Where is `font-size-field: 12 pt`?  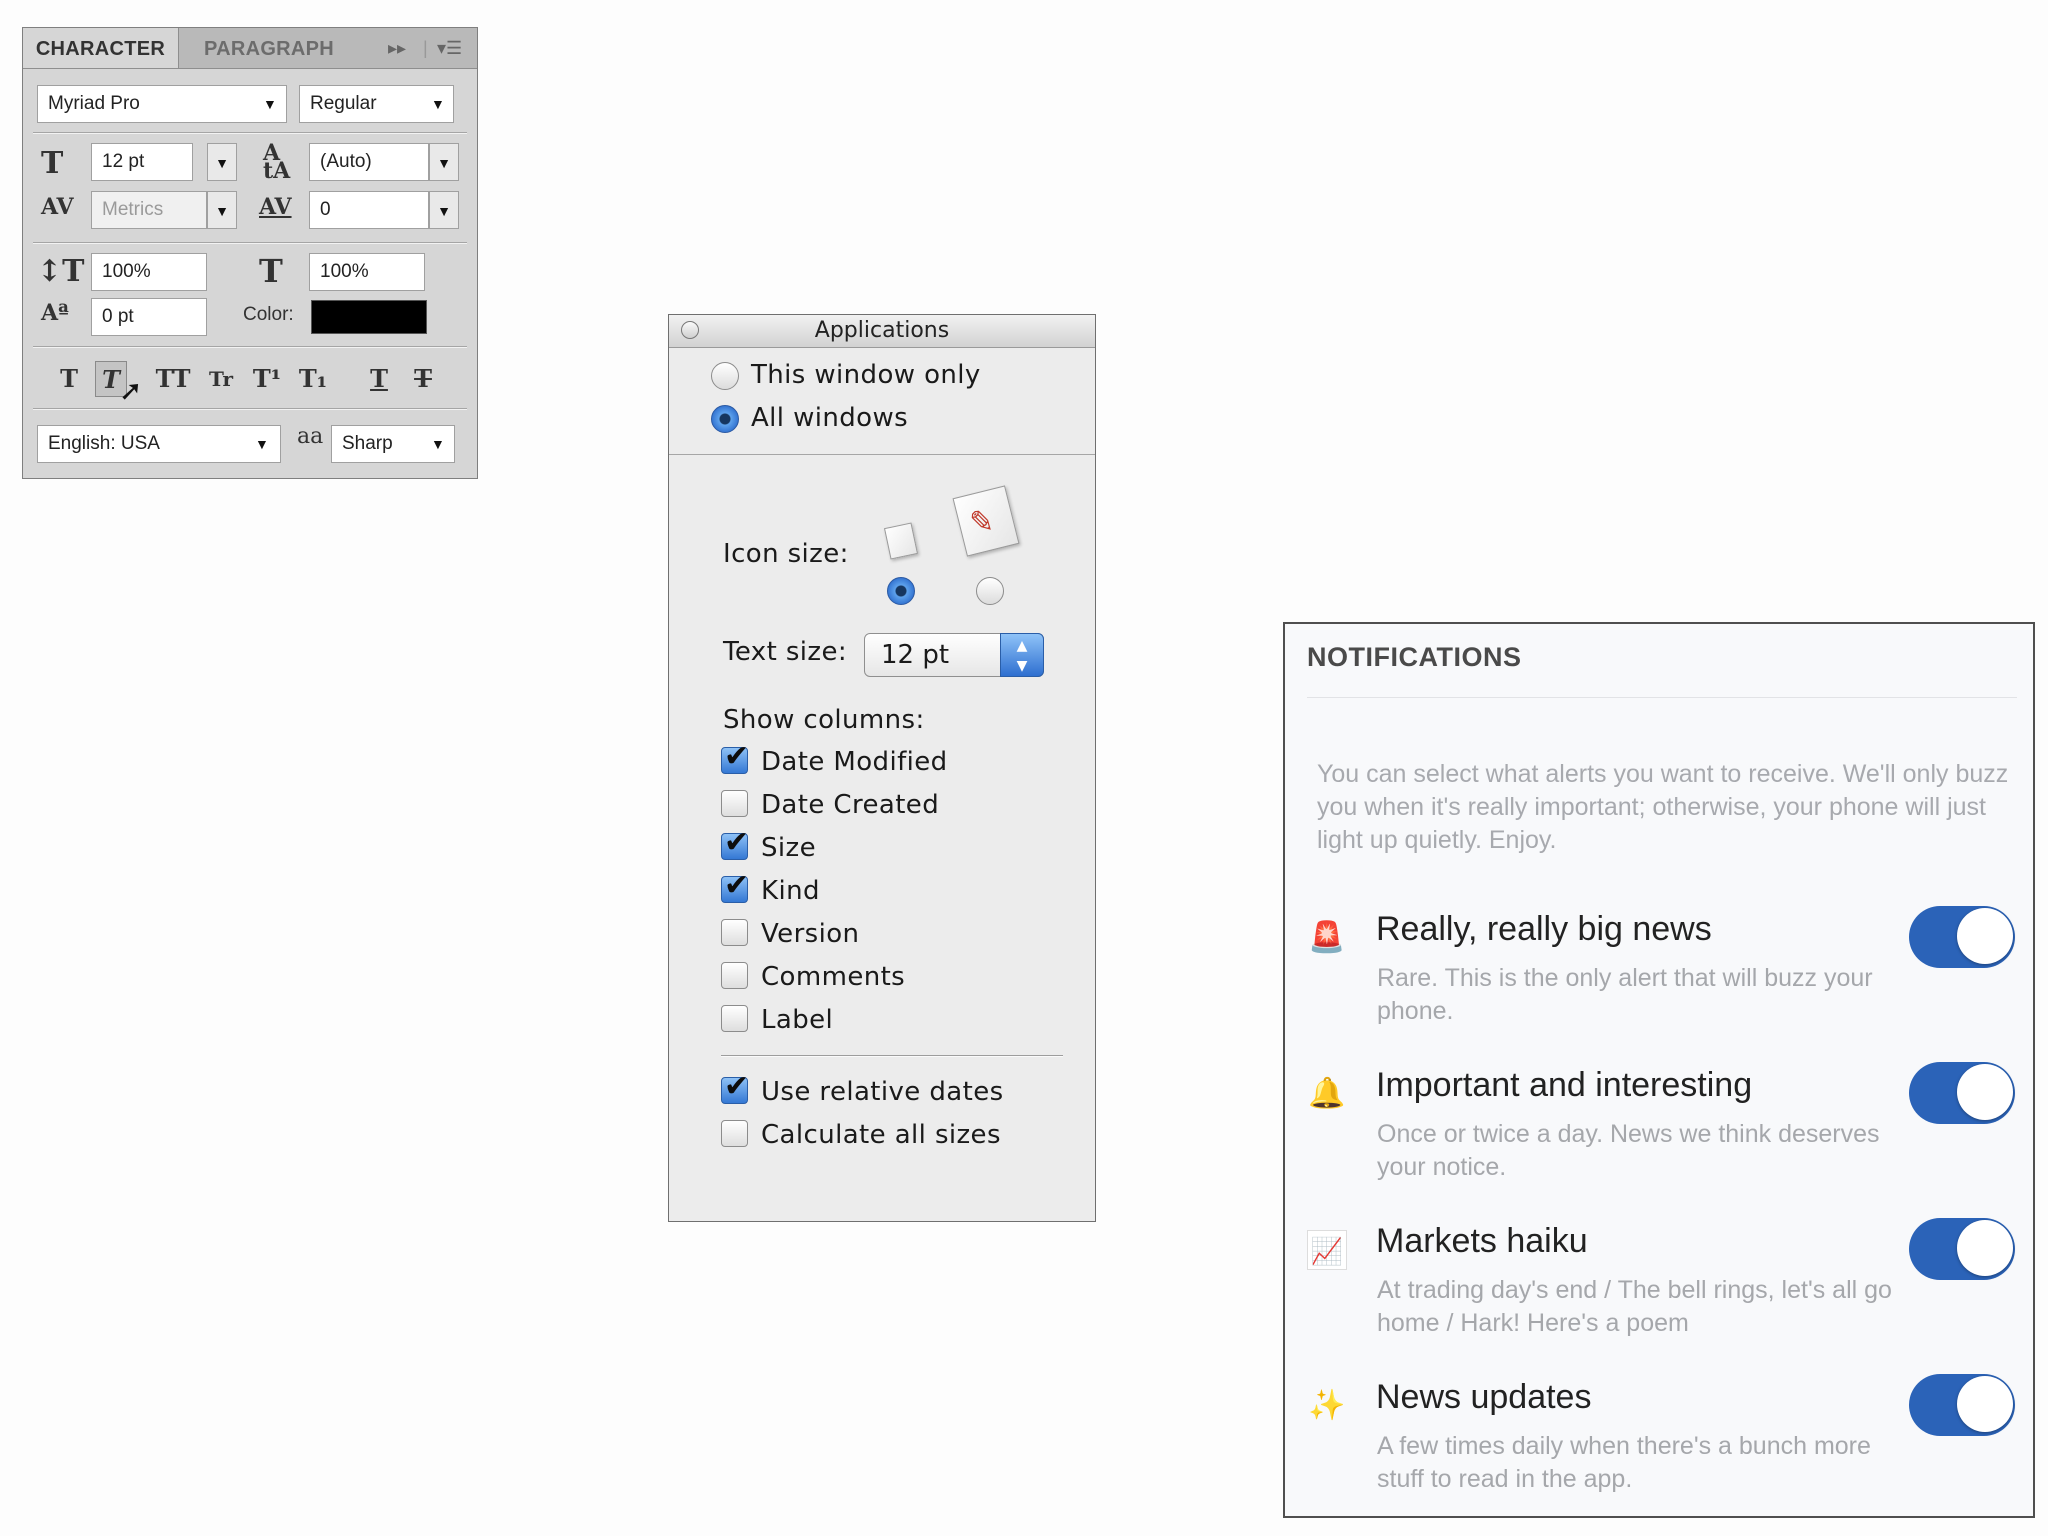
font-size-field: 12 pt is located at coordinates (142, 162).